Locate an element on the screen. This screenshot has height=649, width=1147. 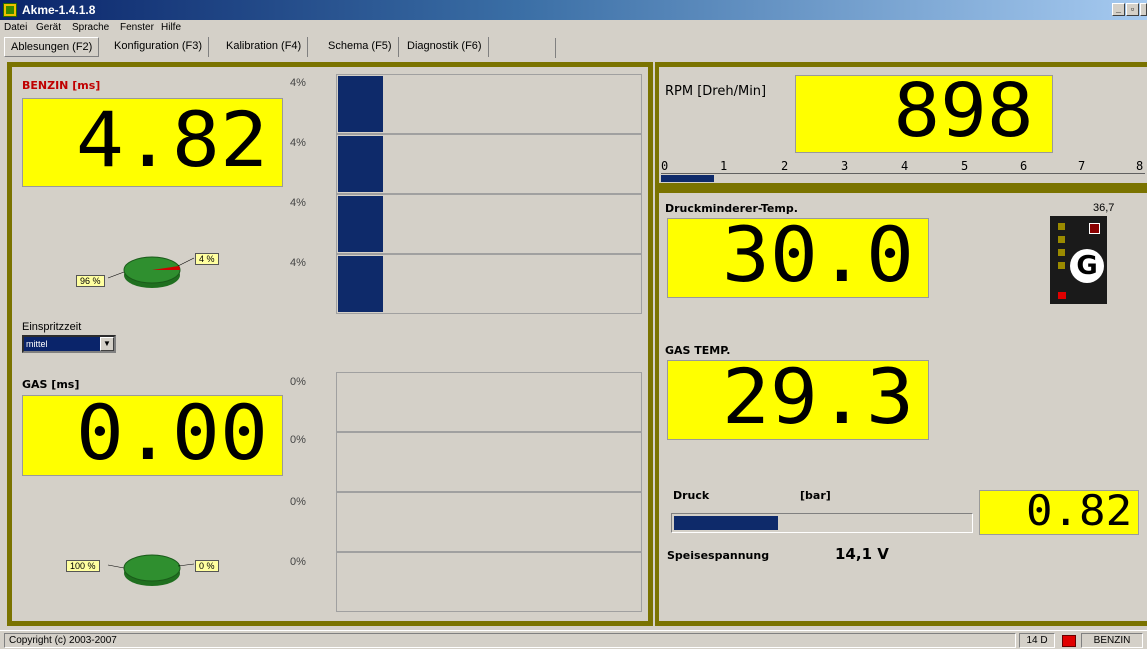
benzin-bar-2-fill is located at coordinates (360, 164).